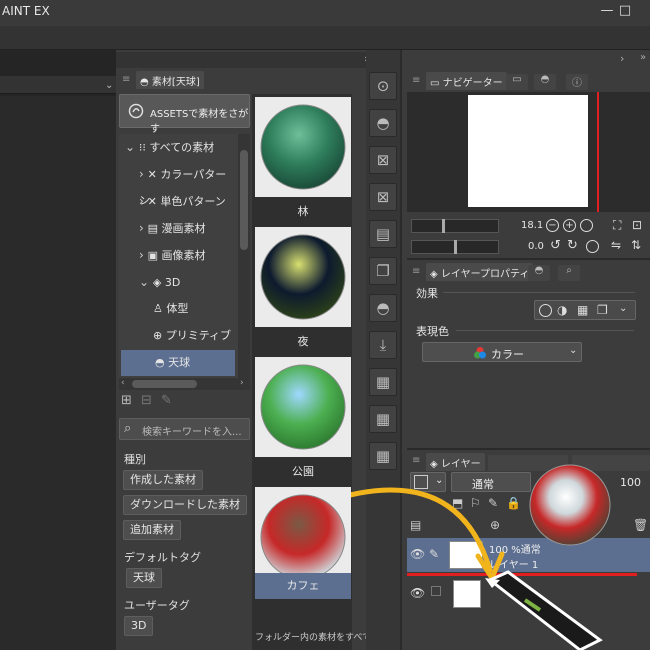 The image size is (650, 650). I want to click on layer-icon: ▤, so click(383, 234).